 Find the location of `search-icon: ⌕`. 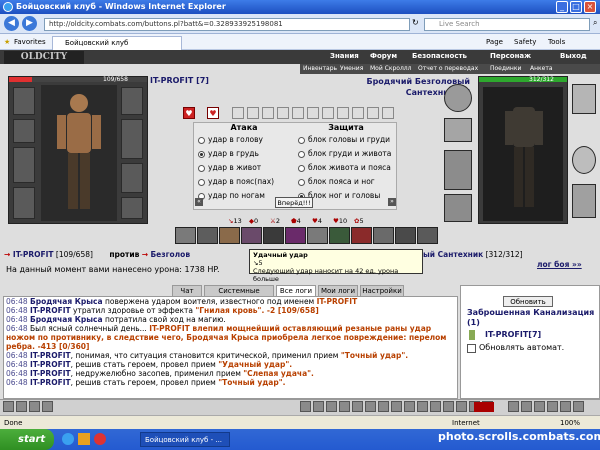

search-icon: ⌕ is located at coordinates (595, 23).